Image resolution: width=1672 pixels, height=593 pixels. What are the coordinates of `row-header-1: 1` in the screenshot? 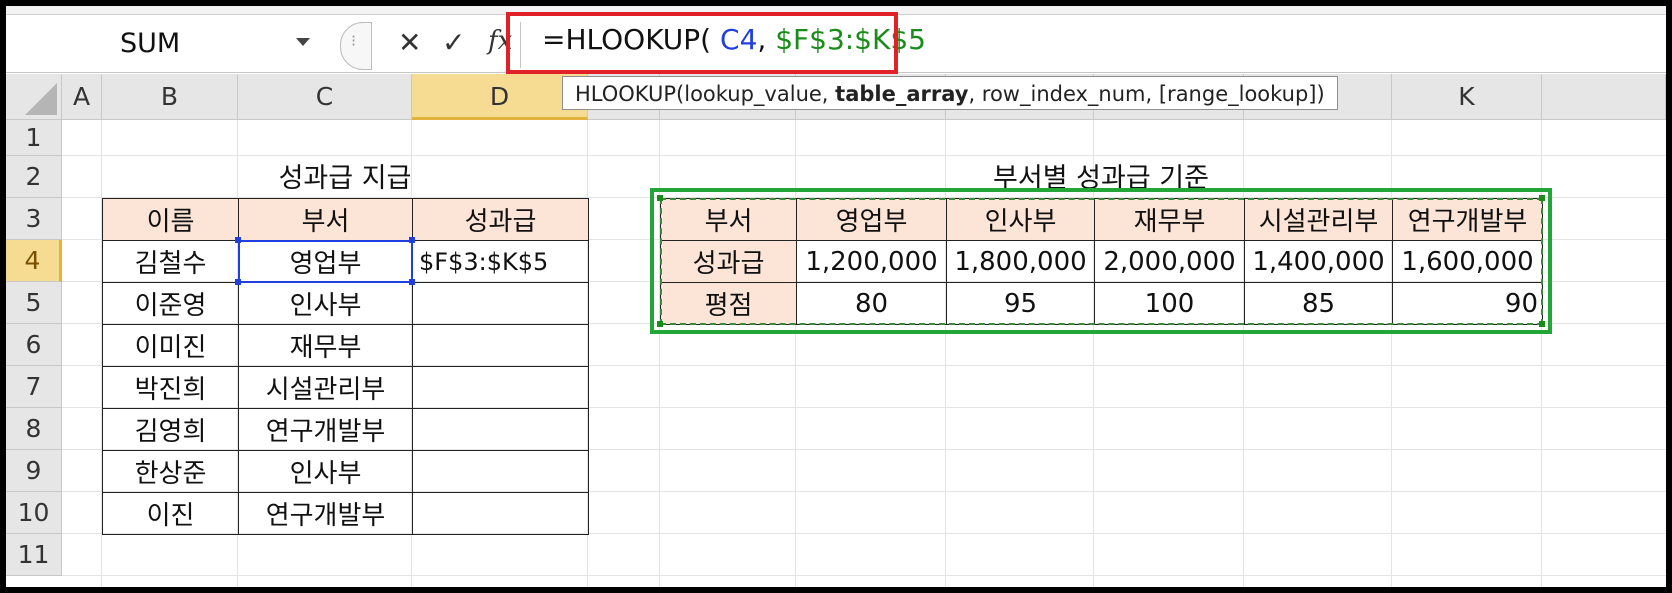 It's located at (34, 138).